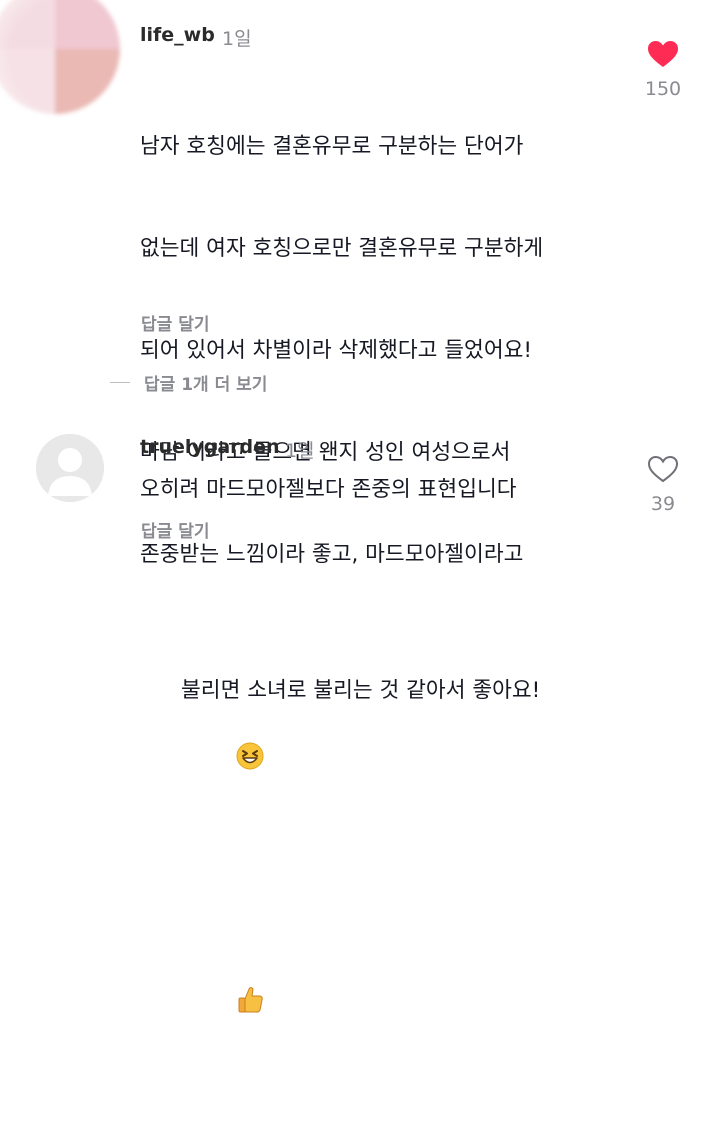  Describe the element at coordinates (206, 385) in the screenshot. I see `view-more-replies-label: 답글 1개 더 보기` at that location.